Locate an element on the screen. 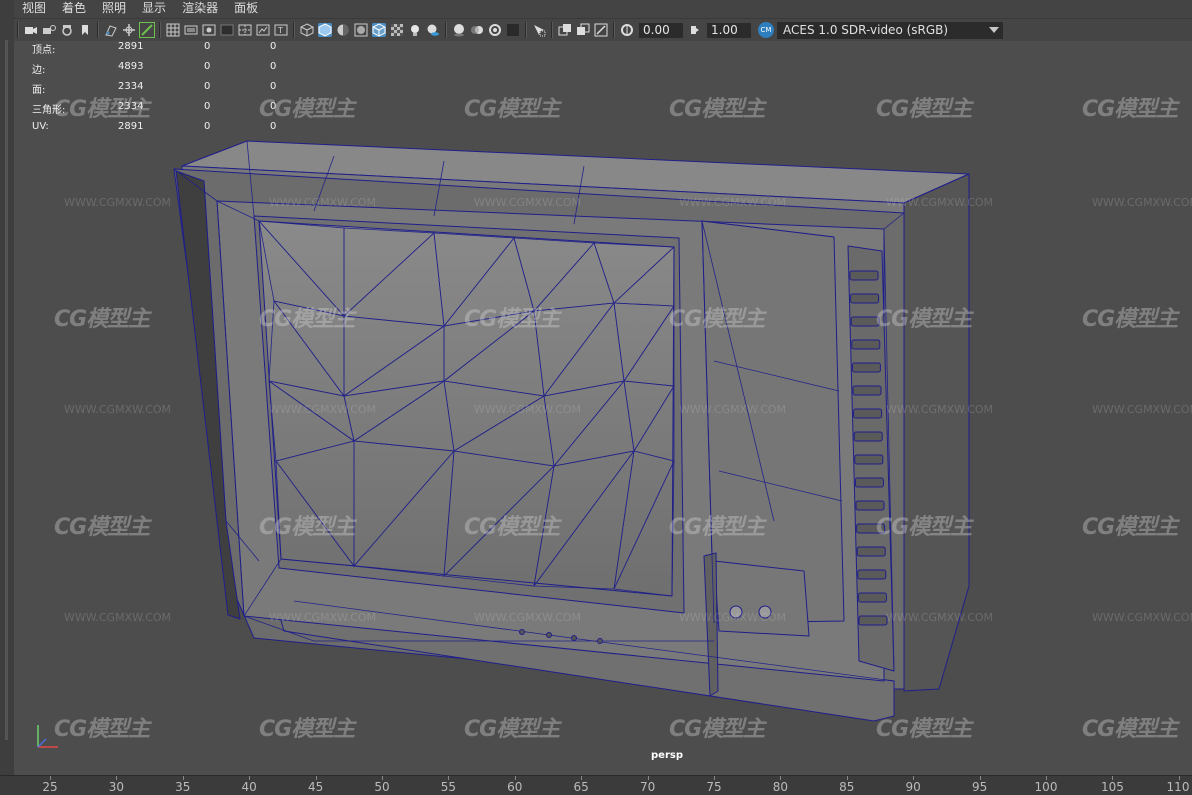  image-plane-icon is located at coordinates (111, 30).